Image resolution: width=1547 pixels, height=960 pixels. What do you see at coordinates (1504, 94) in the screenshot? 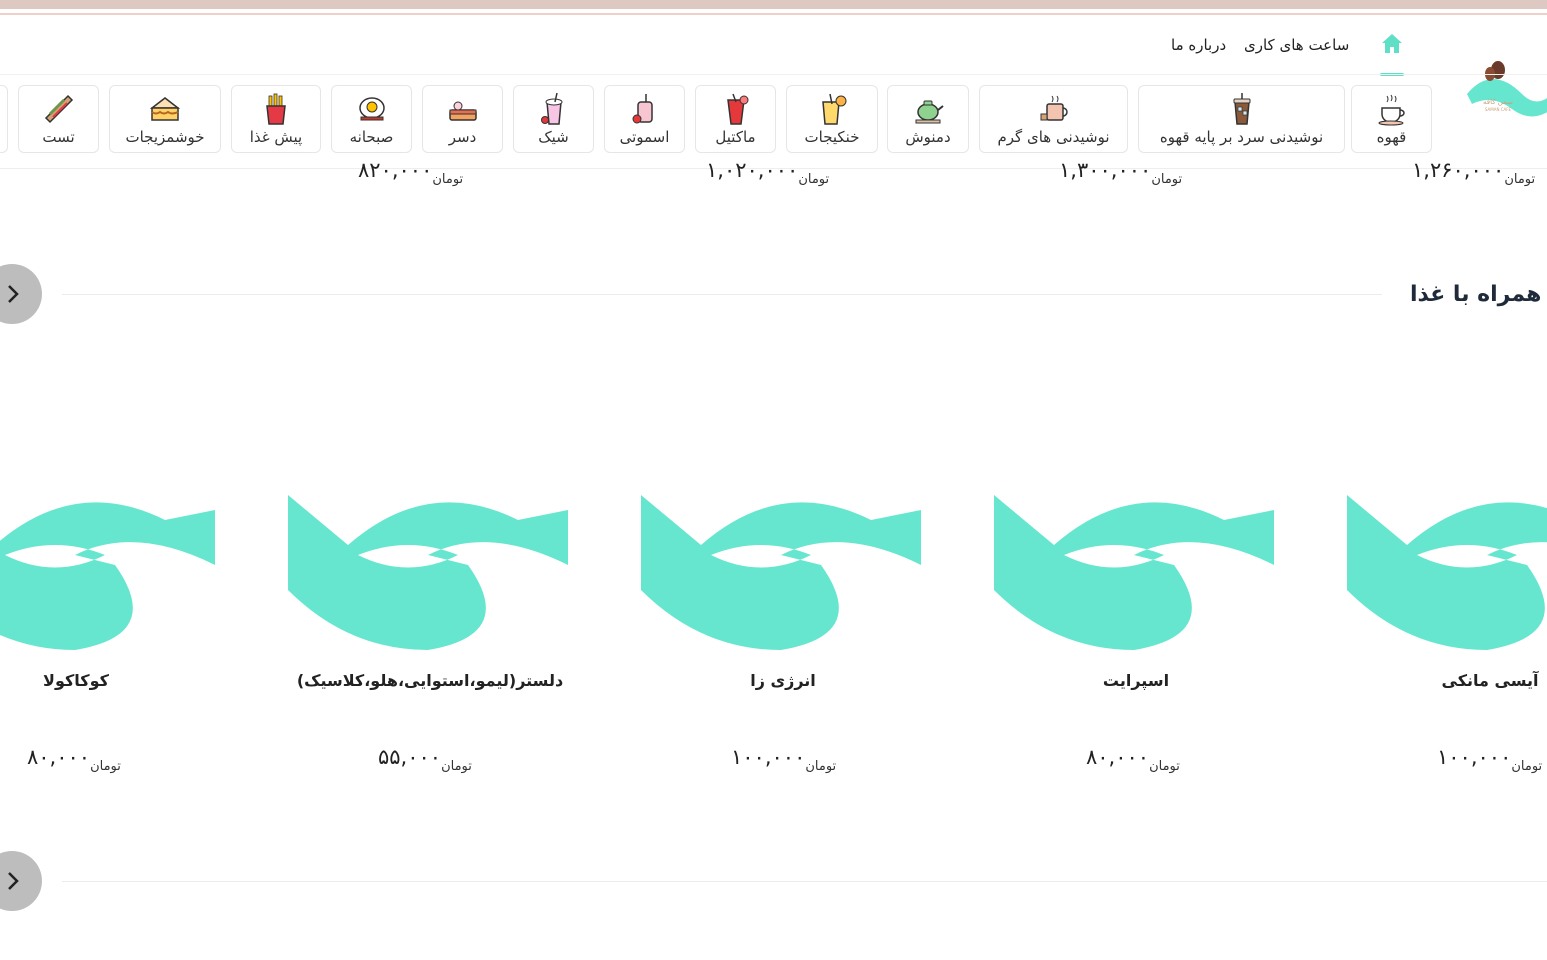
I see `logo: سمن کافه SAMAN CAFE` at bounding box center [1504, 94].